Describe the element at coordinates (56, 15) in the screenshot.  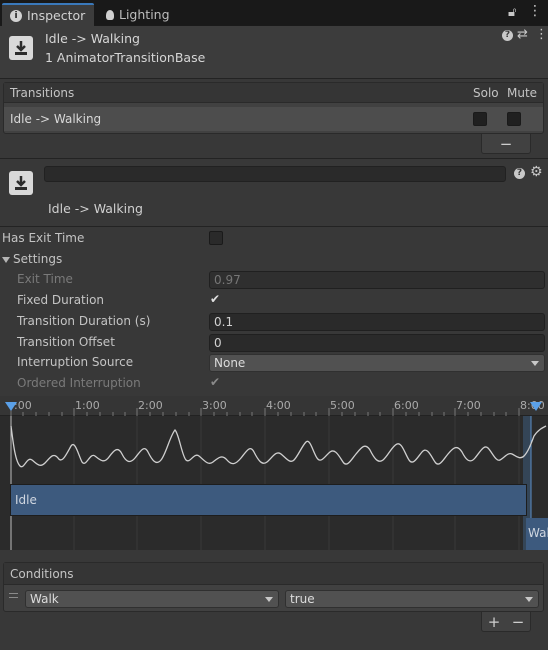
I see `tab-inspector-label: Inspector` at that location.